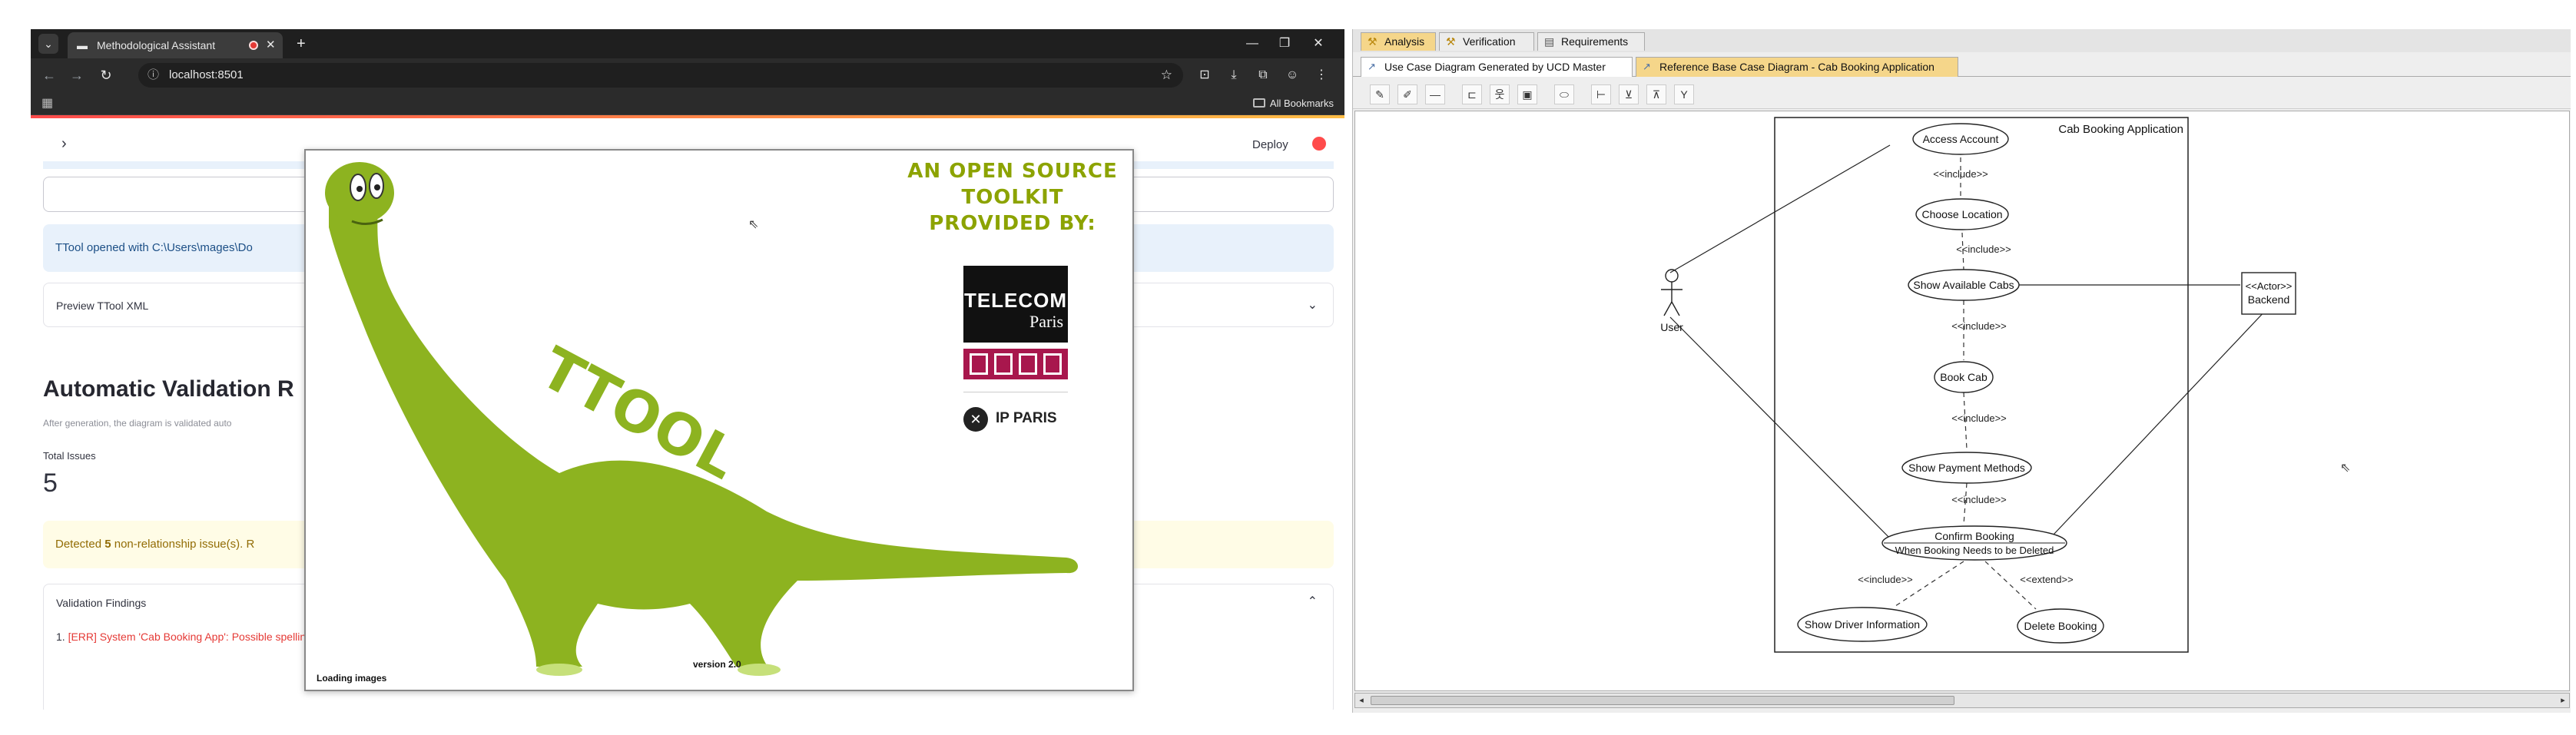 This screenshot has width=2576, height=735. Describe the element at coordinates (2120, 129) in the screenshot. I see `system-name: Cab Booking Application` at that location.